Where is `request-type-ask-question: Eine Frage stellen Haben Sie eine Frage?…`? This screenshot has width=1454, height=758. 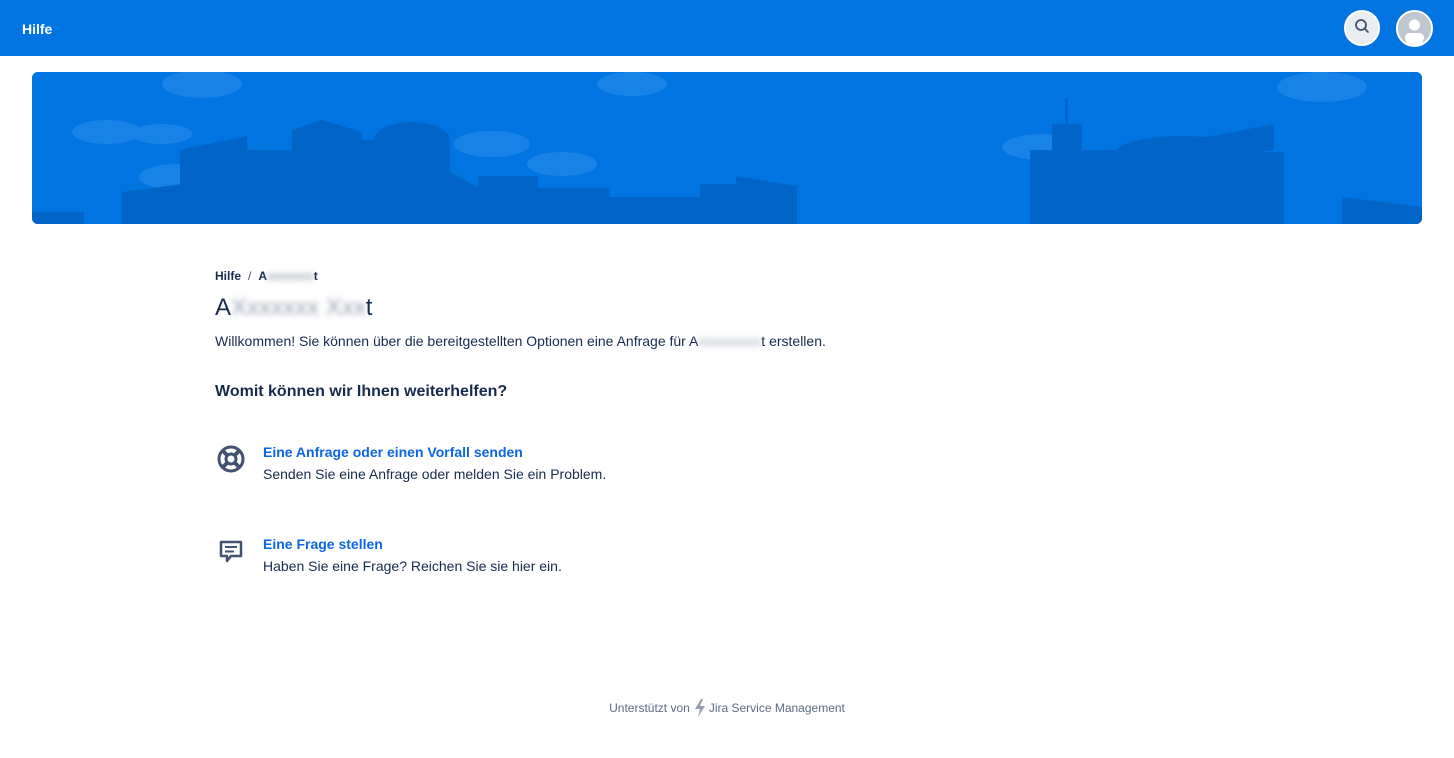 request-type-ask-question: Eine Frage stellen Haben Sie eine Frage?… is located at coordinates (565, 560).